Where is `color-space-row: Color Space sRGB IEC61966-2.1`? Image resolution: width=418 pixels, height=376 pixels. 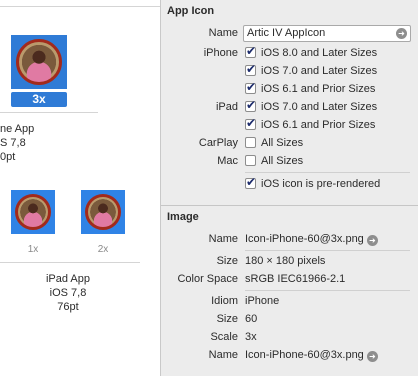
color-space-row: Color Space sRGB IEC61966-2.1 is located at coordinates (289, 280).